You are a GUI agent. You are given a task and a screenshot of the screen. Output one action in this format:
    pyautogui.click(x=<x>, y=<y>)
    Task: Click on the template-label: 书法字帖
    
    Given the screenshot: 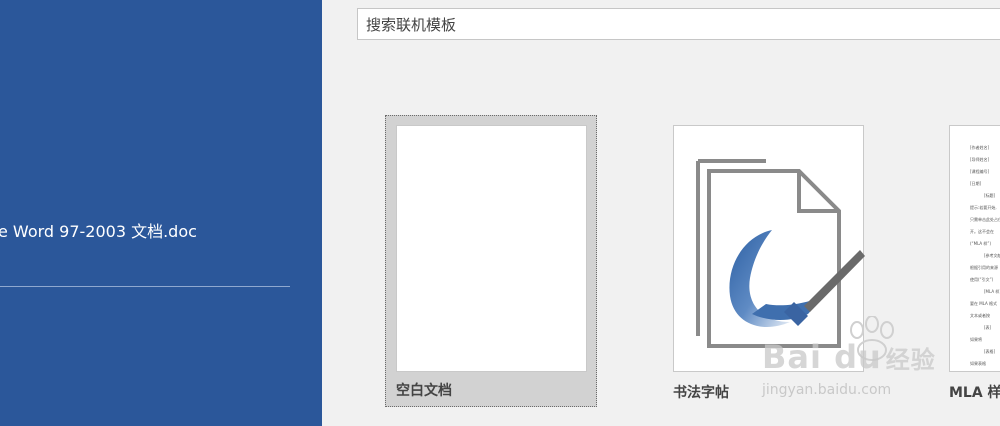 What is the action you would take?
    pyautogui.click(x=701, y=393)
    